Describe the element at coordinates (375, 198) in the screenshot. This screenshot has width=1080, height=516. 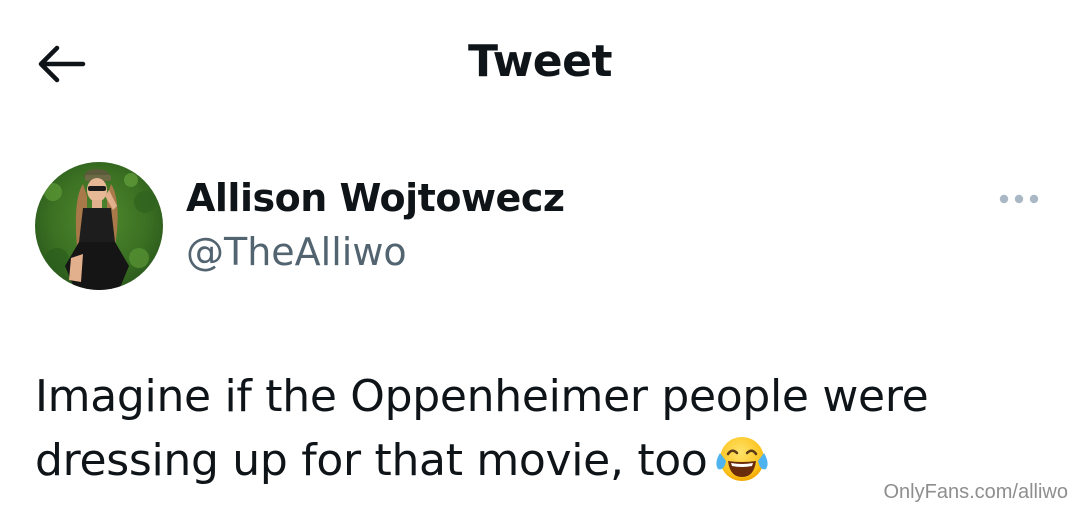
I see `author-display-name: Allison Wojtowecz` at that location.